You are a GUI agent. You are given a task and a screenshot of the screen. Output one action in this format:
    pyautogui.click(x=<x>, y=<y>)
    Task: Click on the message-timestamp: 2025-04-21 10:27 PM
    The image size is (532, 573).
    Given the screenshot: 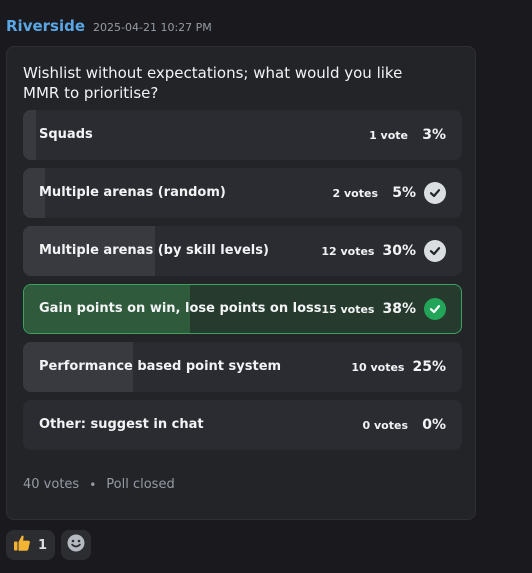 What is the action you would take?
    pyautogui.click(x=152, y=27)
    